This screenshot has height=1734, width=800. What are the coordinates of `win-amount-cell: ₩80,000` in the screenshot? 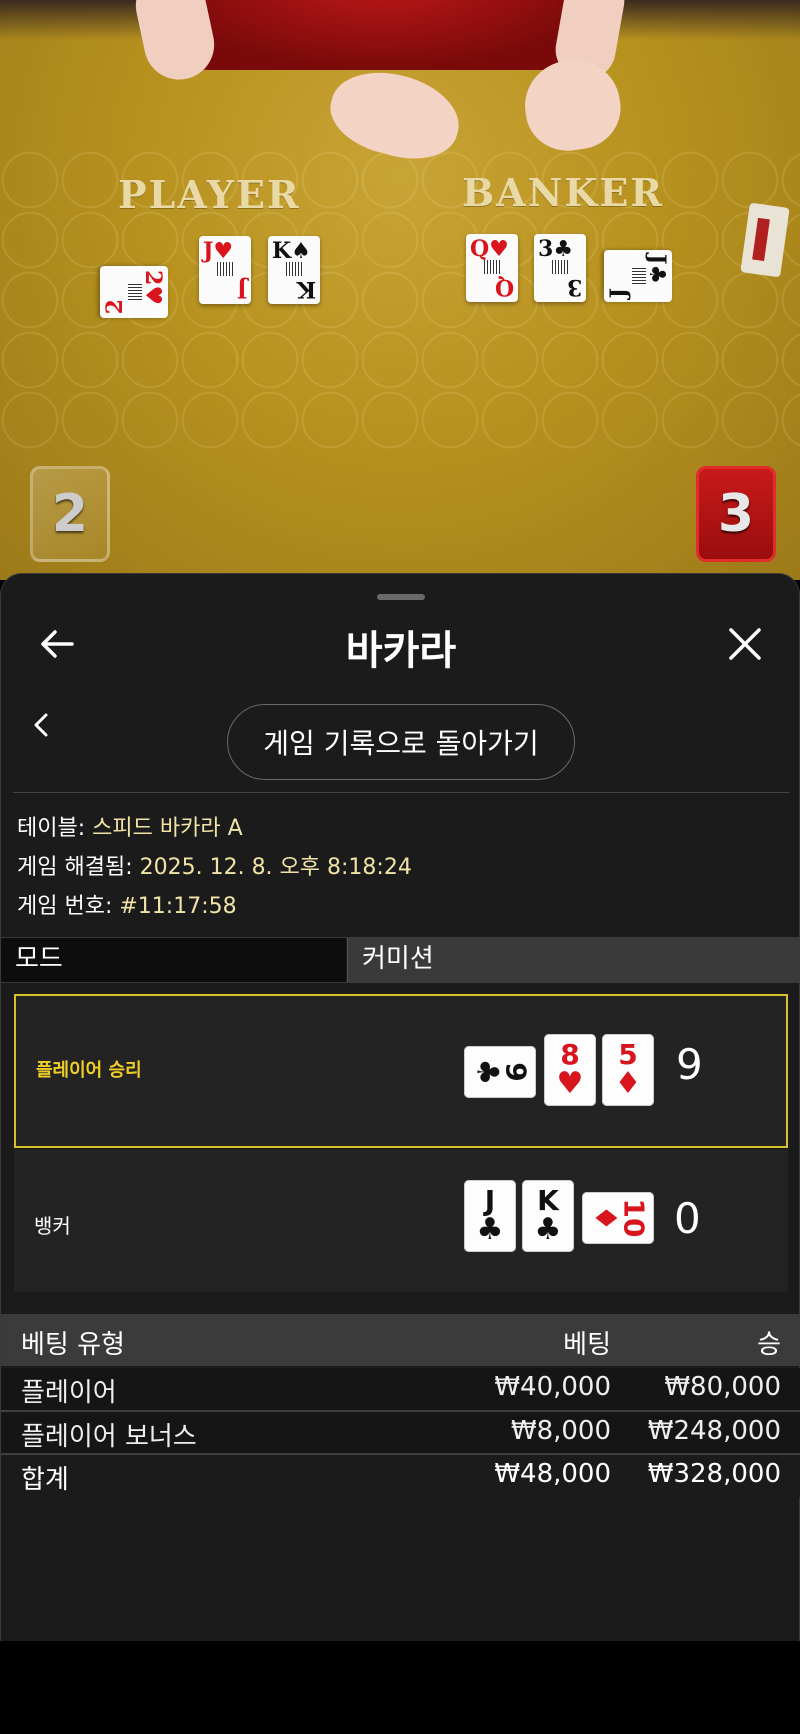 It's located at (722, 1387).